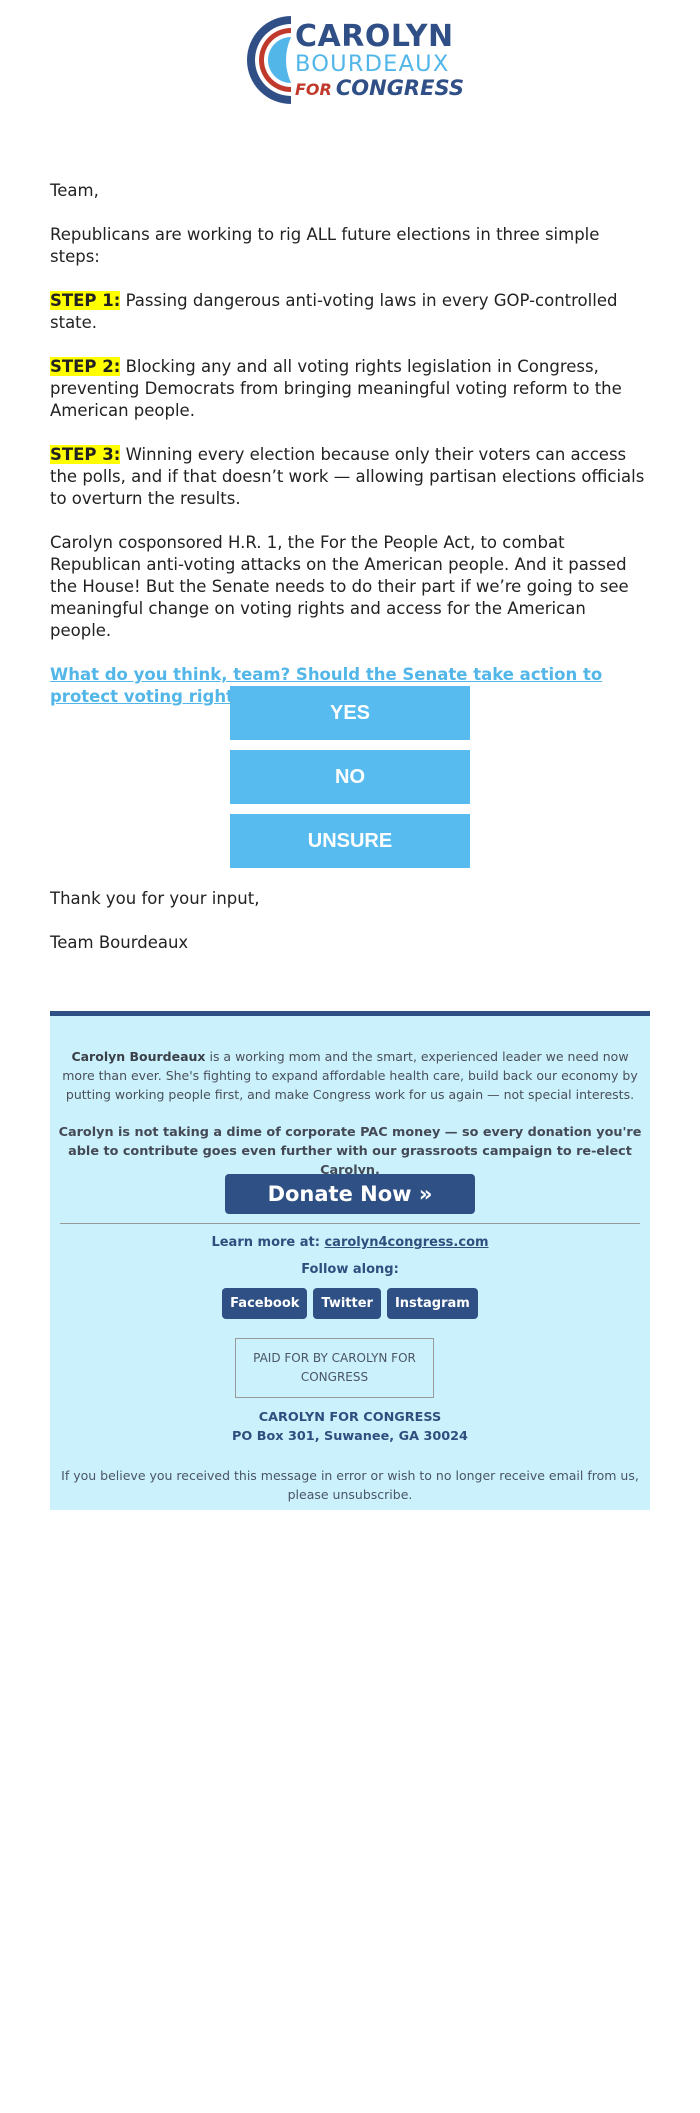 This screenshot has height=2113, width=700. I want to click on footer-divider, so click(350, 1223).